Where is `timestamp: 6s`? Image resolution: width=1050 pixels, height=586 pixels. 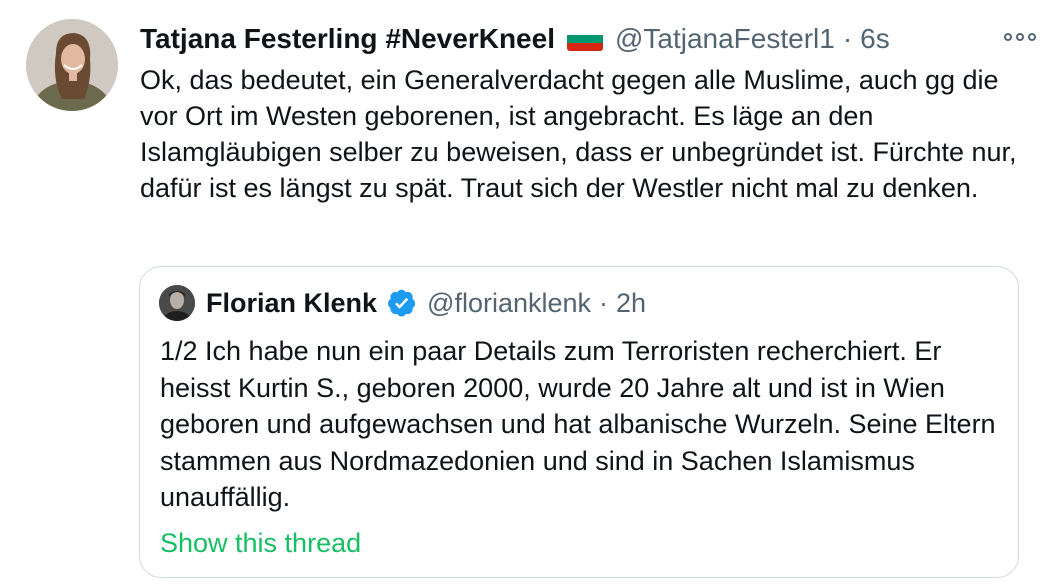
timestamp: 6s is located at coordinates (875, 39).